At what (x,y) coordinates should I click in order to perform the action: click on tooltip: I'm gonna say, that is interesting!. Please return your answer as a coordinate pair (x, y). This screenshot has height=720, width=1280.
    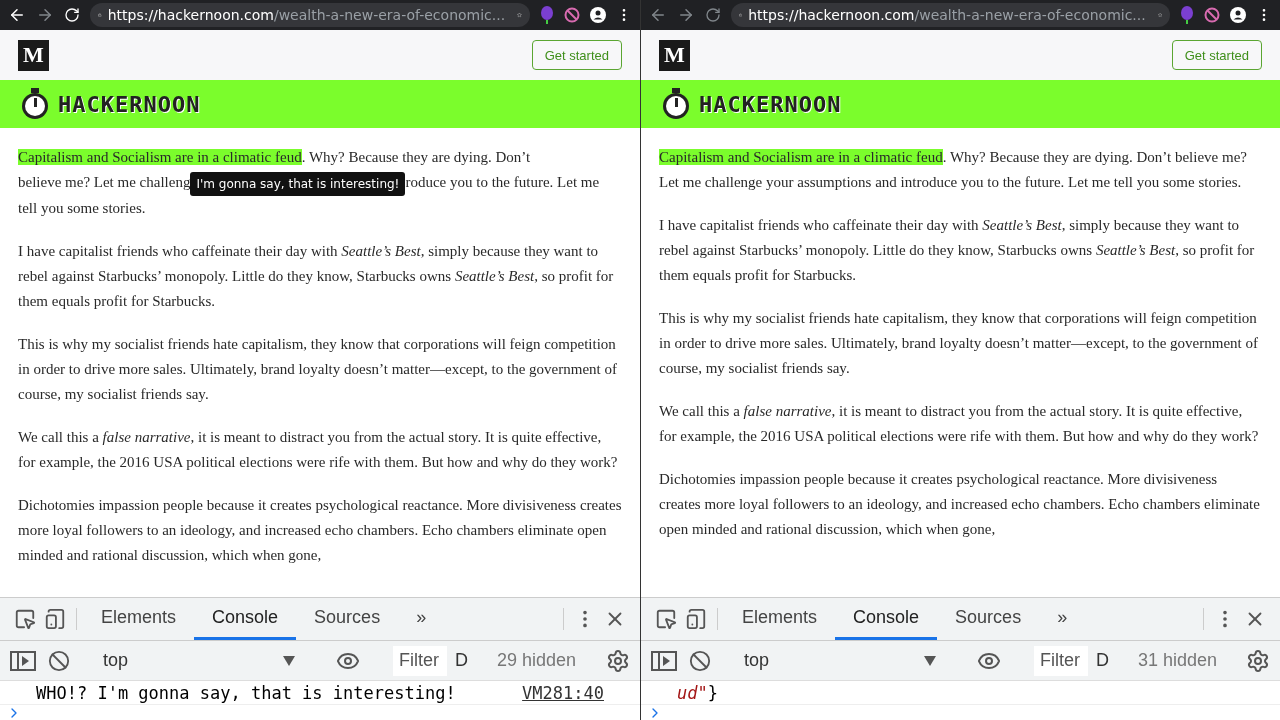
    Looking at the image, I should click on (298, 183).